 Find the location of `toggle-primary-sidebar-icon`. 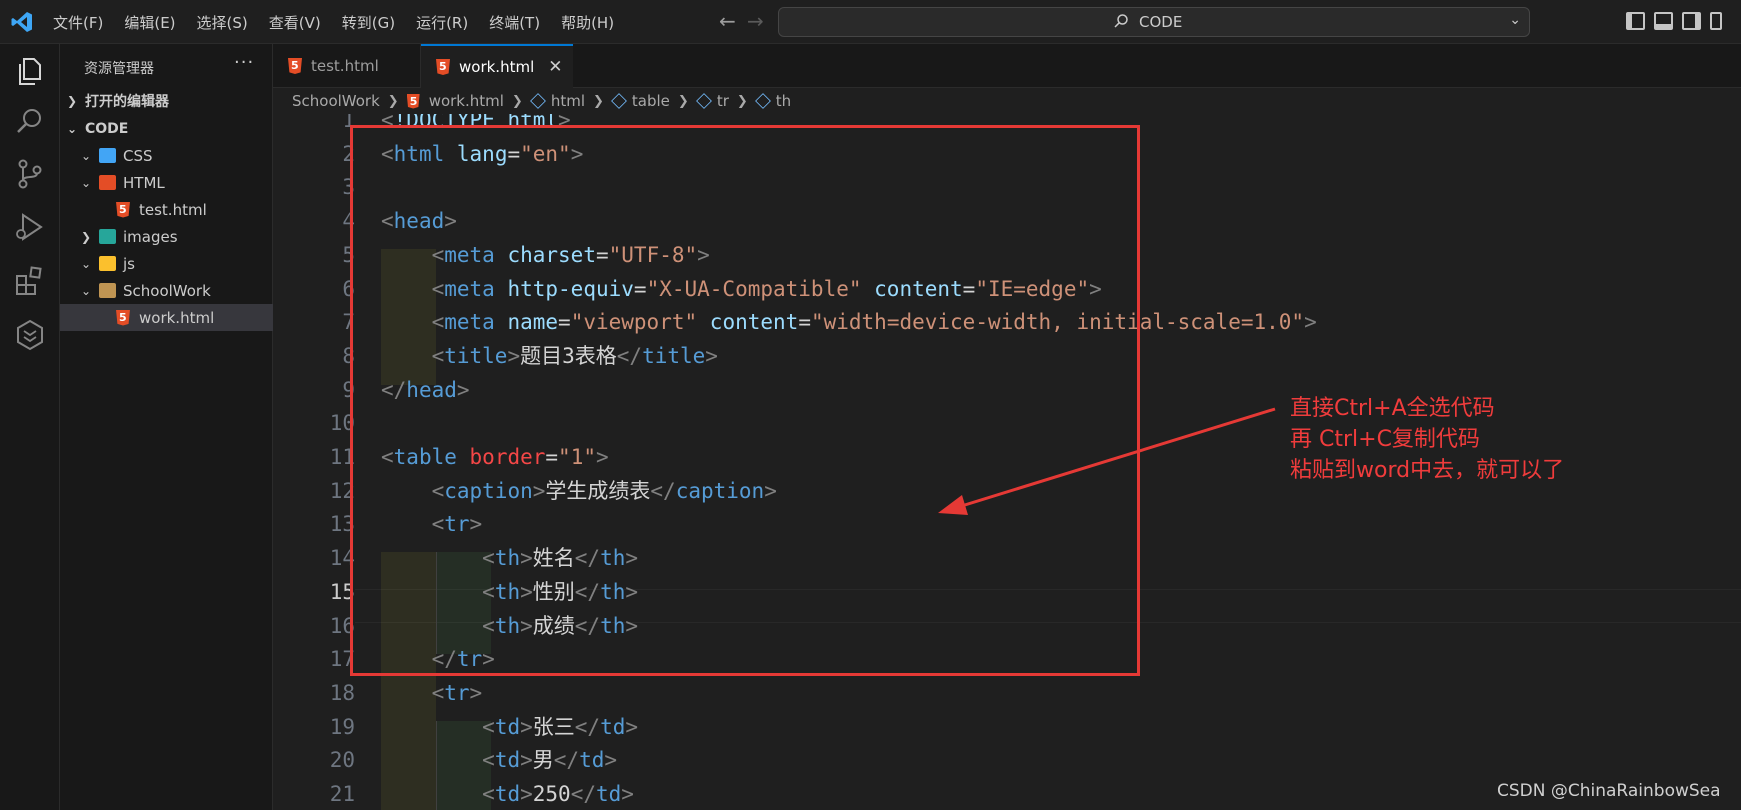

toggle-primary-sidebar-icon is located at coordinates (1635, 21).